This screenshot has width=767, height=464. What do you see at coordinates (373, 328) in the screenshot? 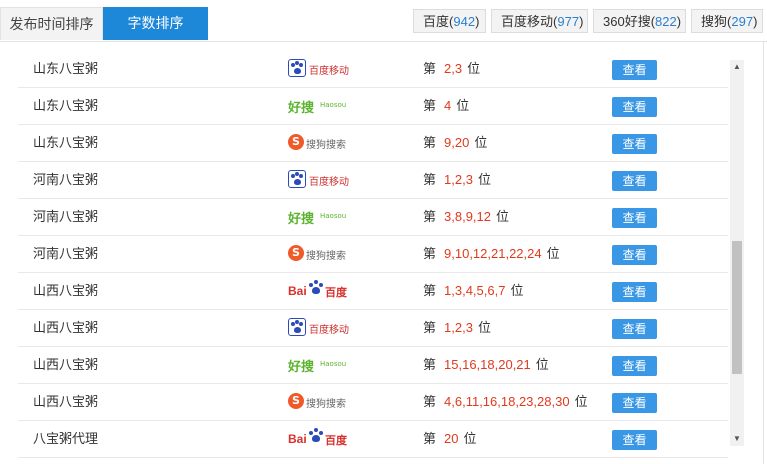
I see `table-row: 山西八宝粥 百度移动 第 1,2,3 位 查看` at bounding box center [373, 328].